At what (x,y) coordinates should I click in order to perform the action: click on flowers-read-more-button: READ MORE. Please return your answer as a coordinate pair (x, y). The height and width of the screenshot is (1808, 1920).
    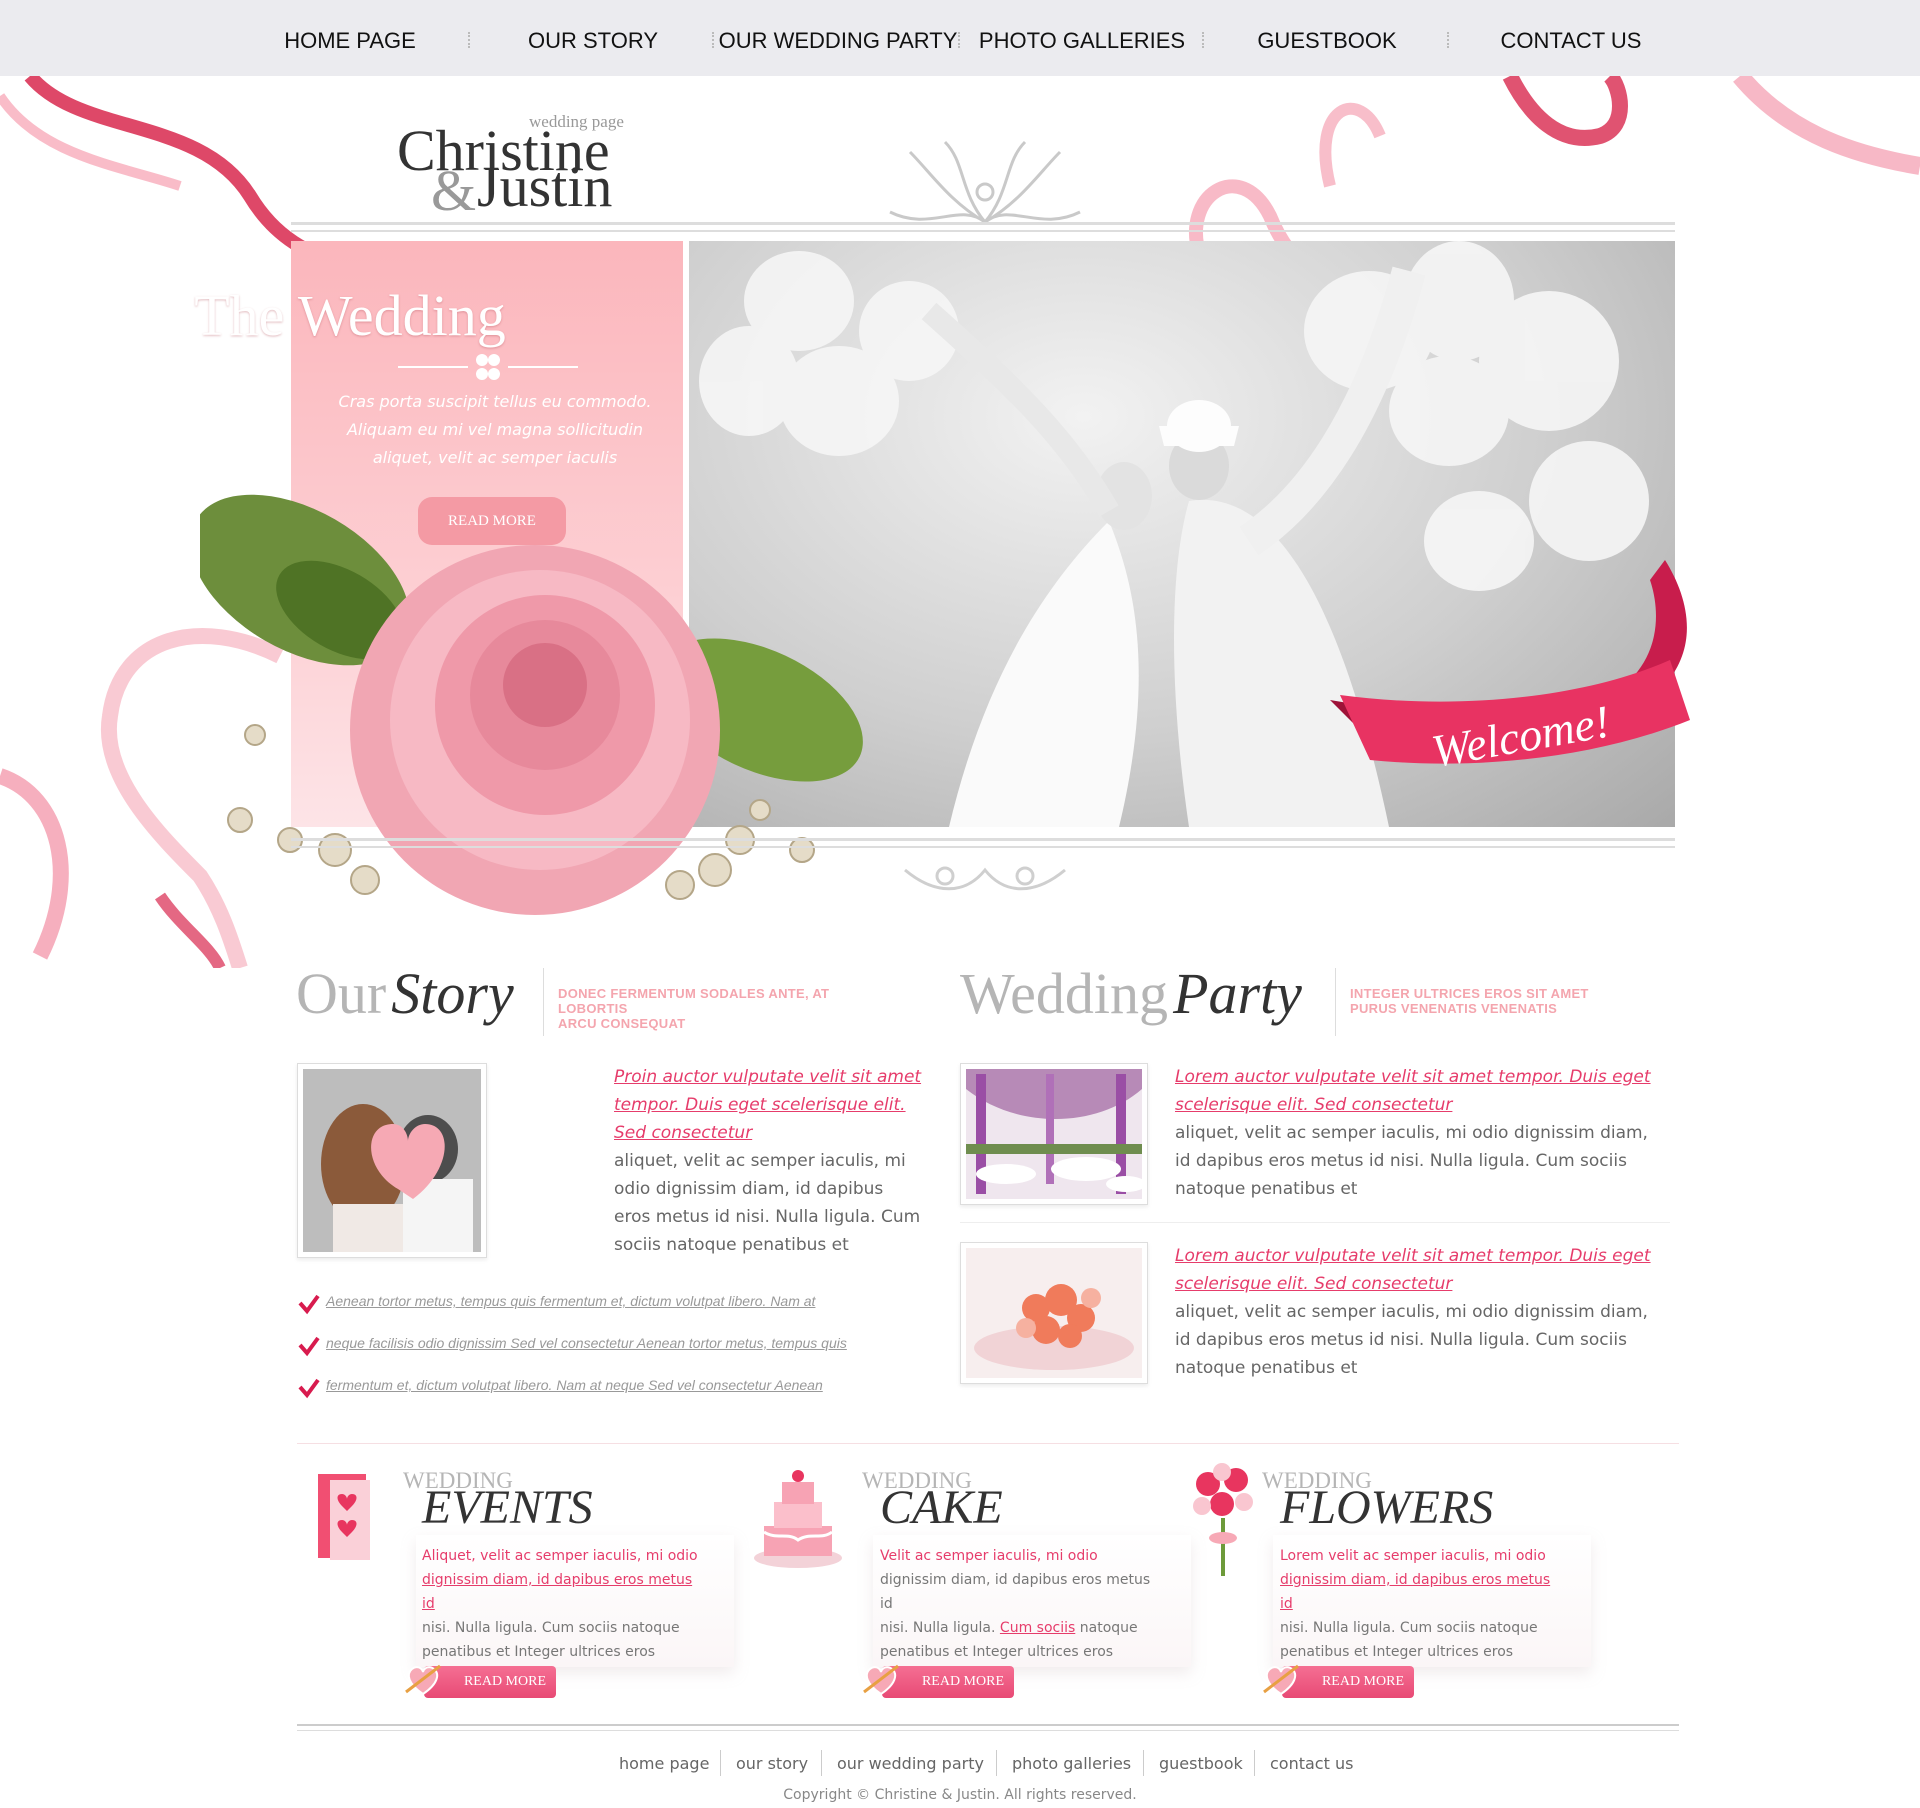
    Looking at the image, I should click on (1338, 1681).